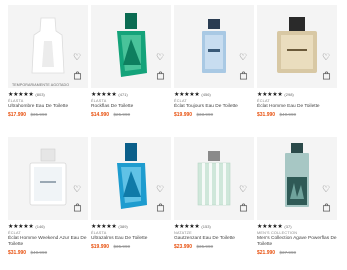 This screenshot has height=270, width=347. I want to click on sale-price: $21.990, so click(266, 253).